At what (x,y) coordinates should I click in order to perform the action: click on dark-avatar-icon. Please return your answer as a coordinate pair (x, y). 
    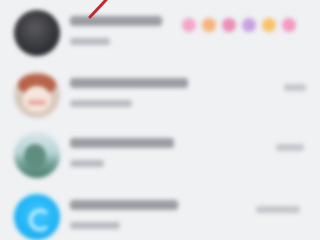
    Looking at the image, I should click on (37, 33).